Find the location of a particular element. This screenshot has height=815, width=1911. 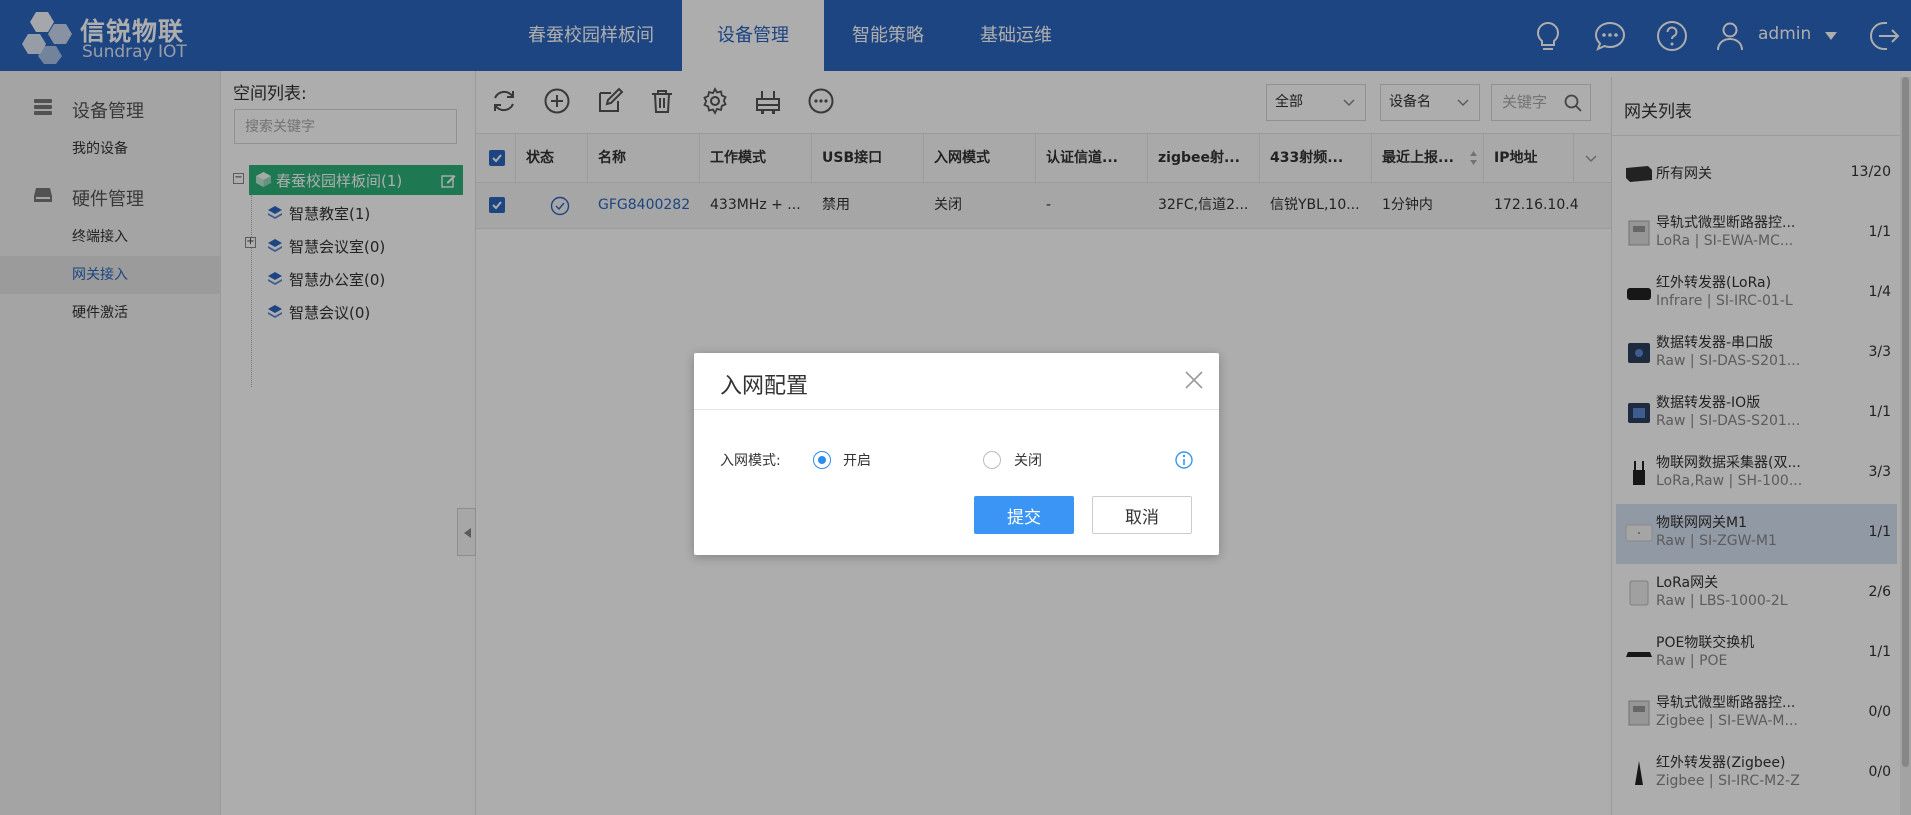

submit-button: 提交 is located at coordinates (1024, 515).